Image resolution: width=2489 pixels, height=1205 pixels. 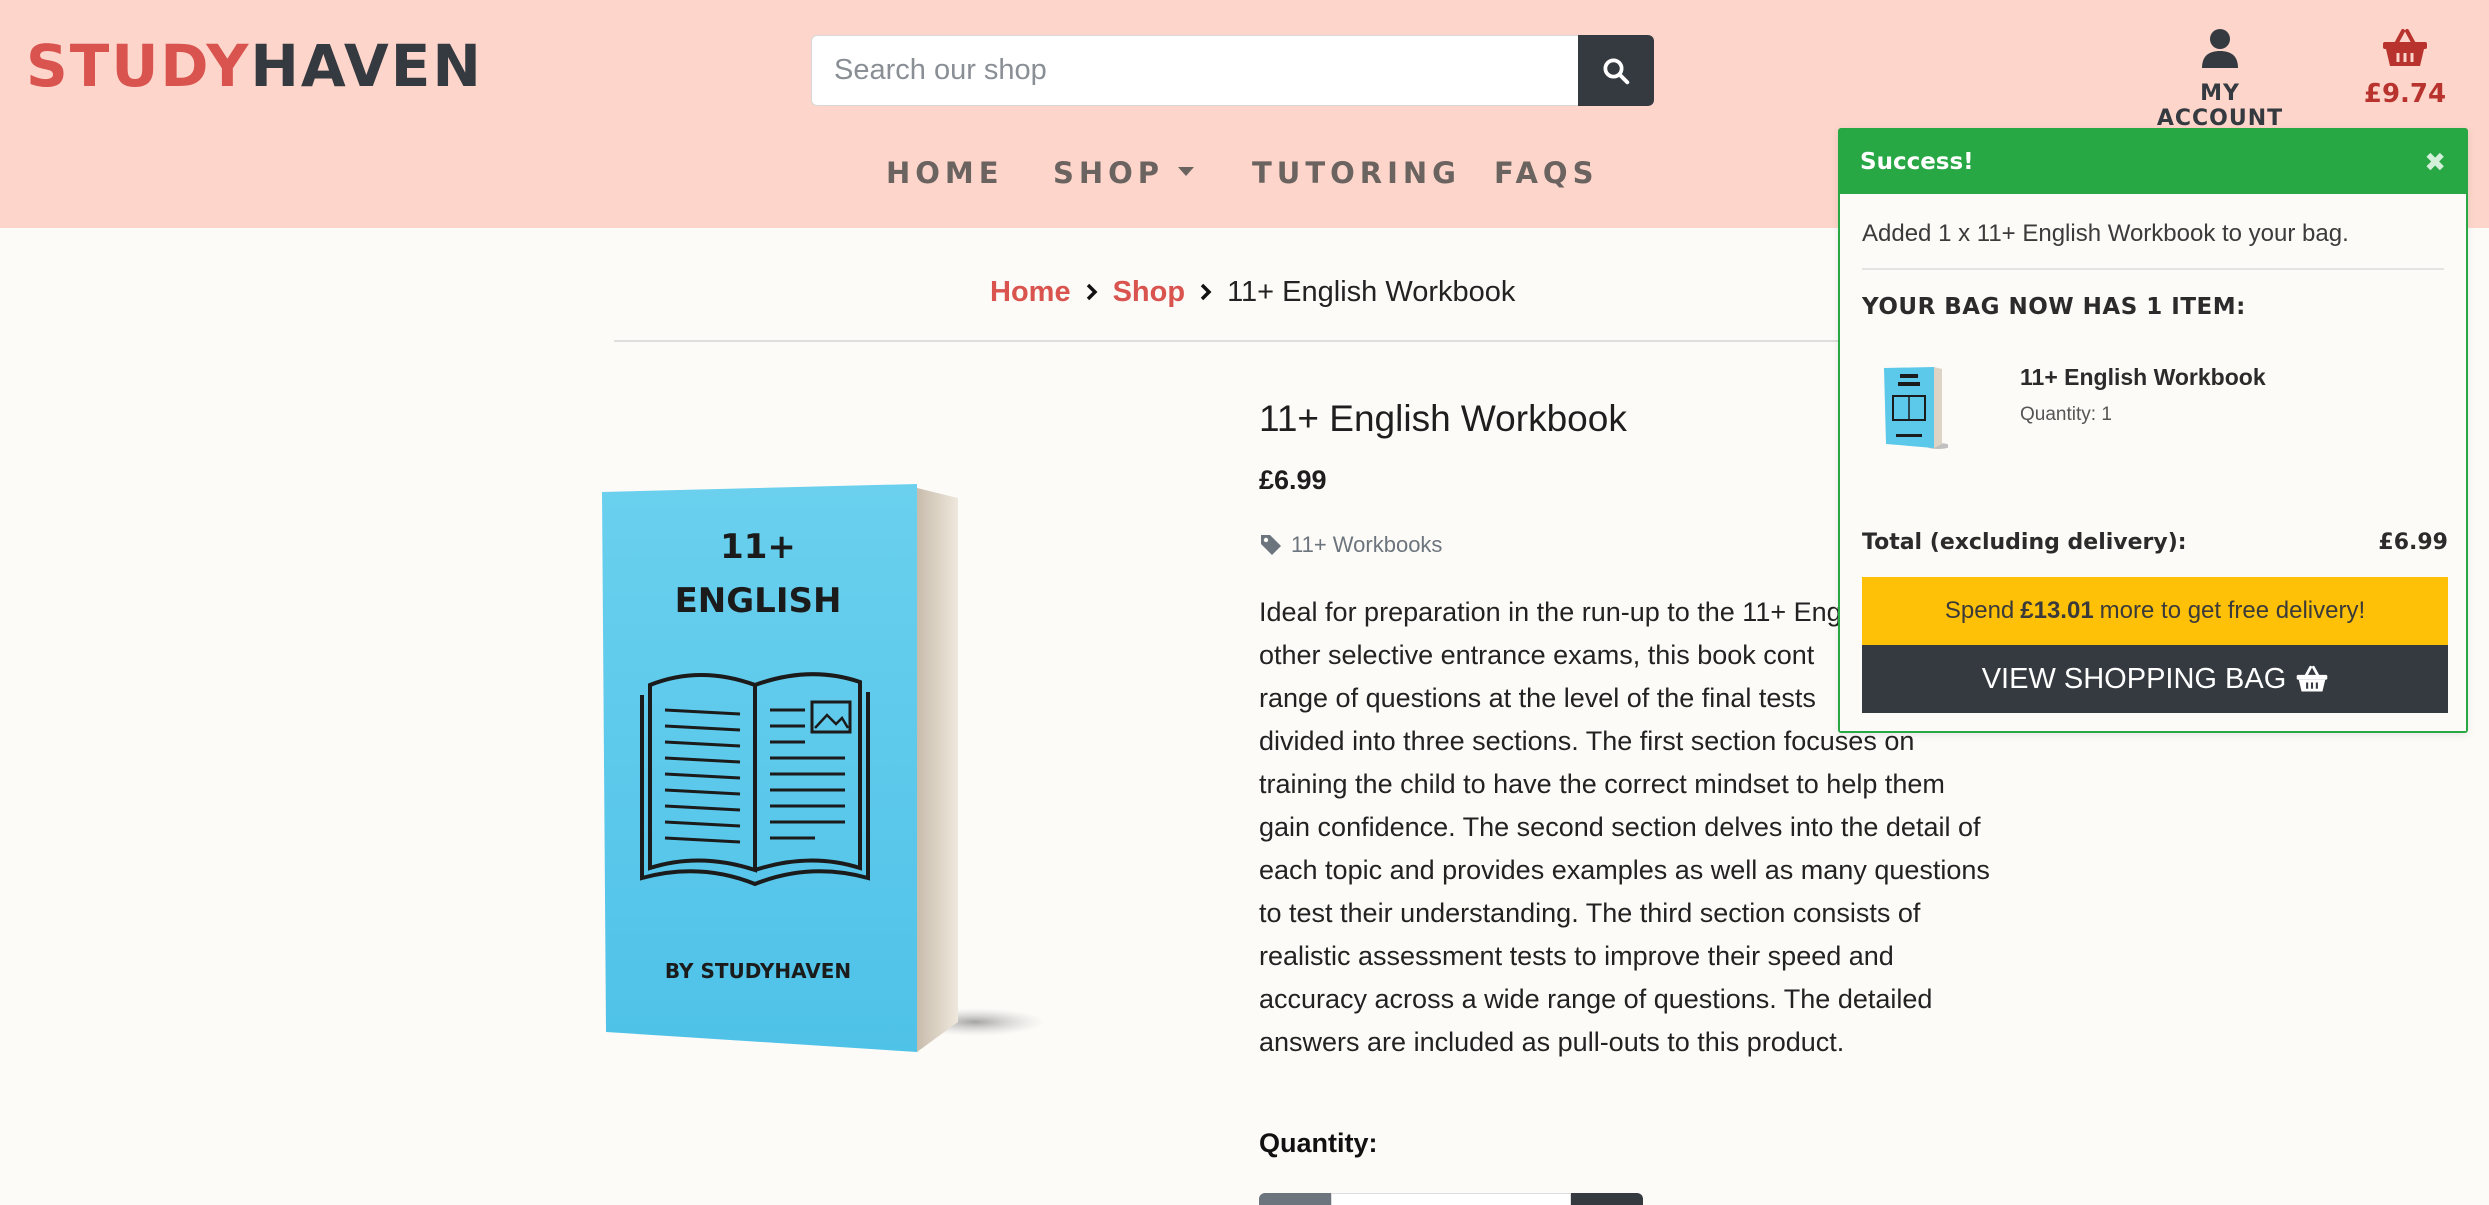 I want to click on tag-icon, so click(x=1271, y=545).